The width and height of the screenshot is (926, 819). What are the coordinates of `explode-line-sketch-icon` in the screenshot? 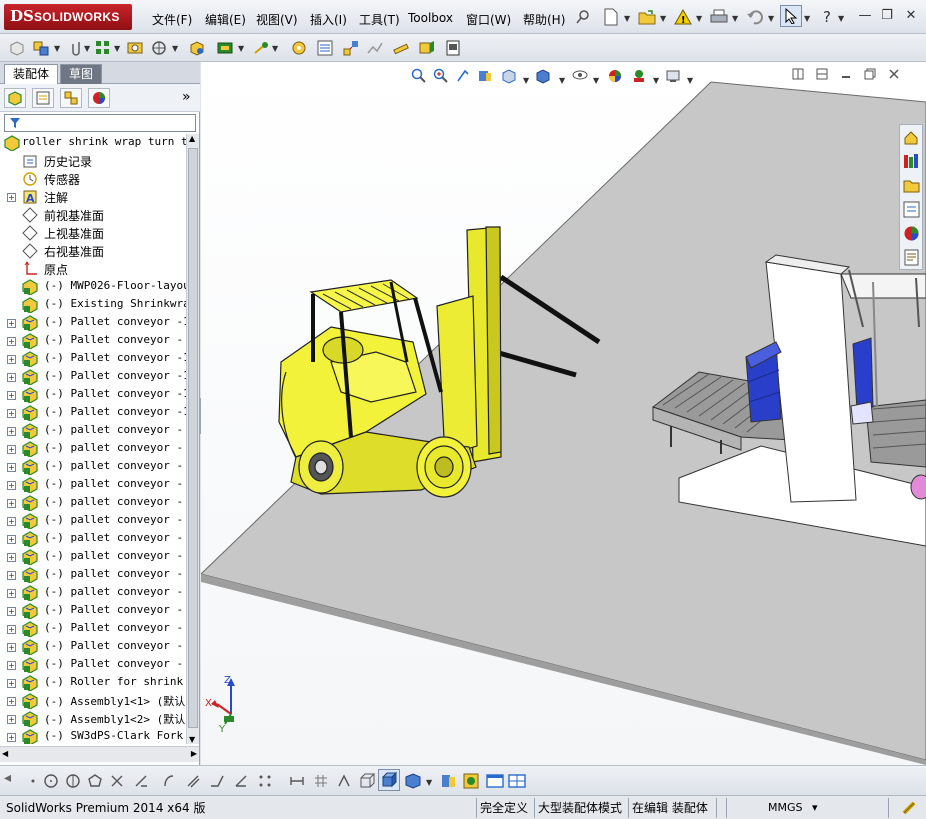 It's located at (375, 48).